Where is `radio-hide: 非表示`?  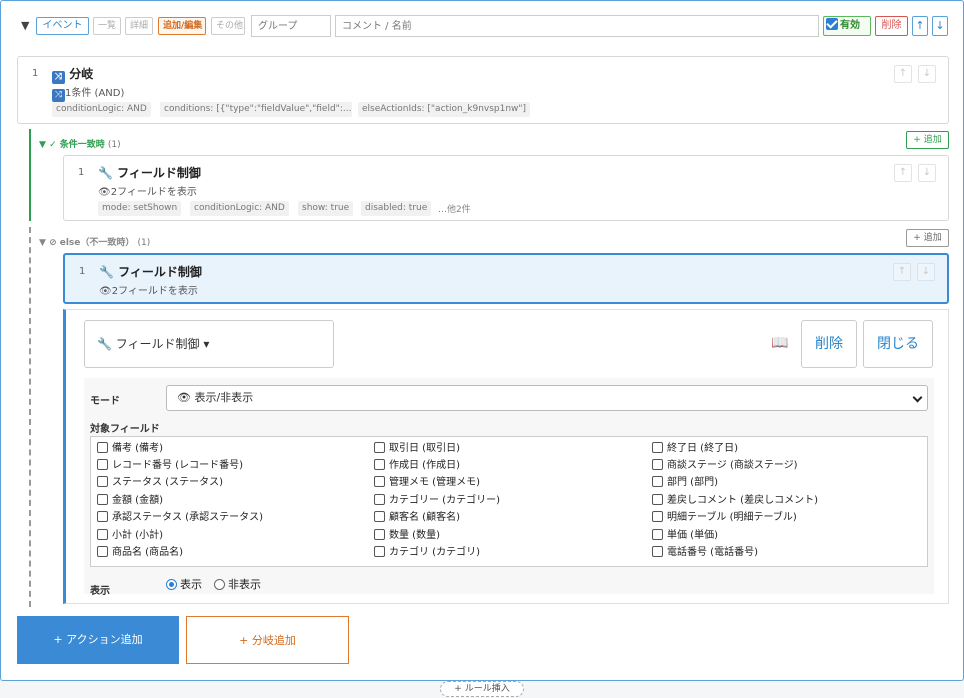 radio-hide: 非表示 is located at coordinates (237, 585).